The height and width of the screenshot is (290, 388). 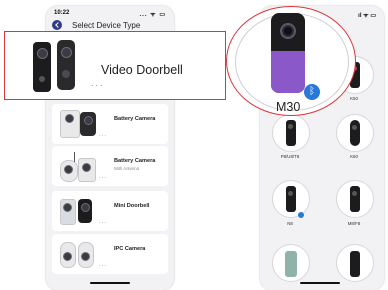 I want to click on status-bar: 10:22 ... ᯤ ▭, so click(x=110, y=14).